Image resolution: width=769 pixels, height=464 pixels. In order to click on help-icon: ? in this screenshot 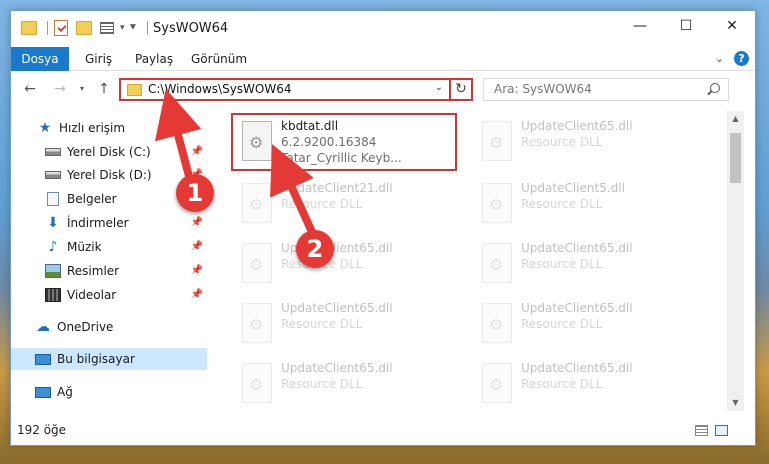, I will do `click(741, 58)`.